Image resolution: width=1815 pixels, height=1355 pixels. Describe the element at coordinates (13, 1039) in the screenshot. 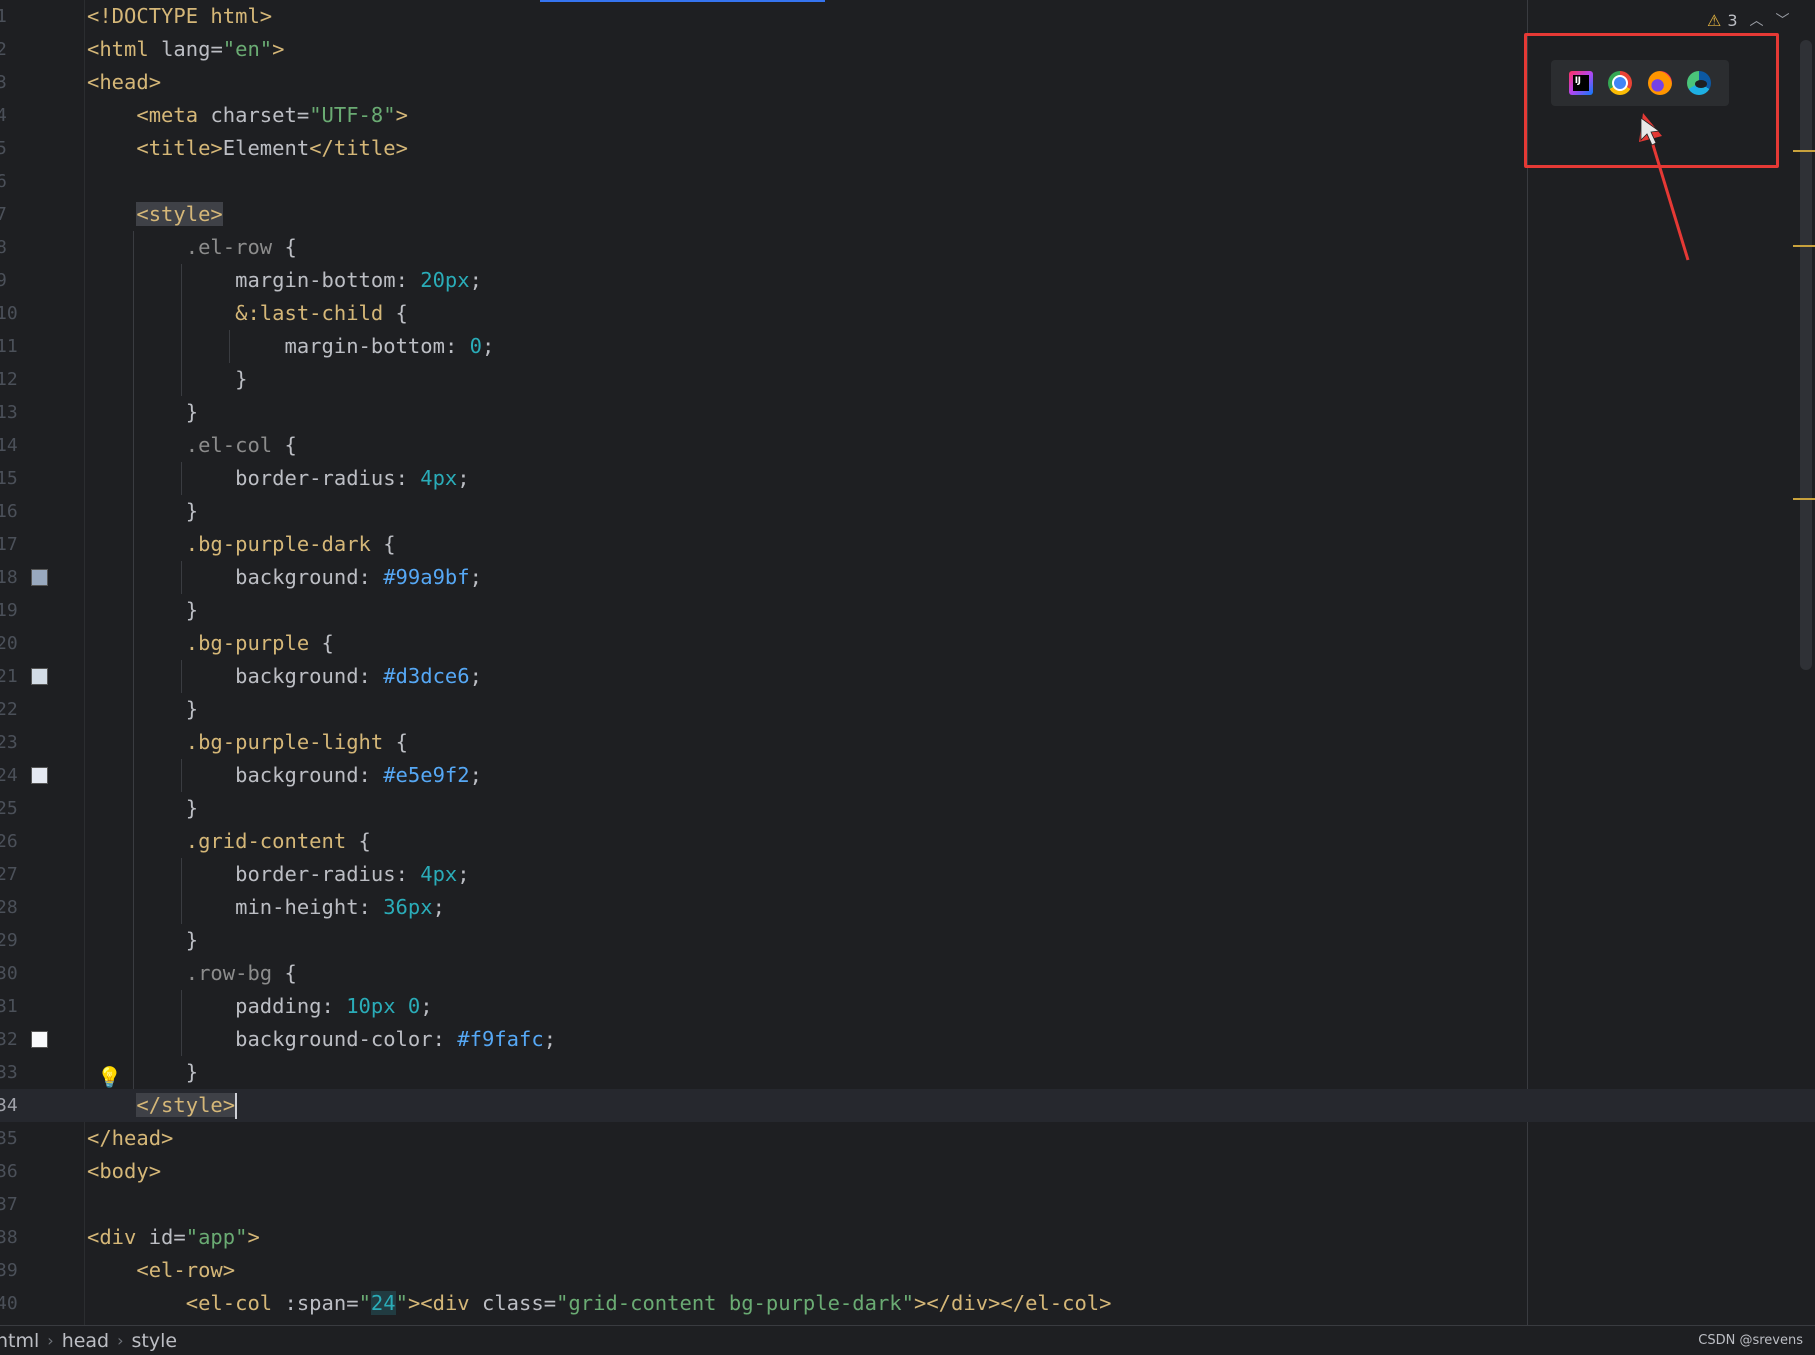

I see `line-number: 32` at that location.